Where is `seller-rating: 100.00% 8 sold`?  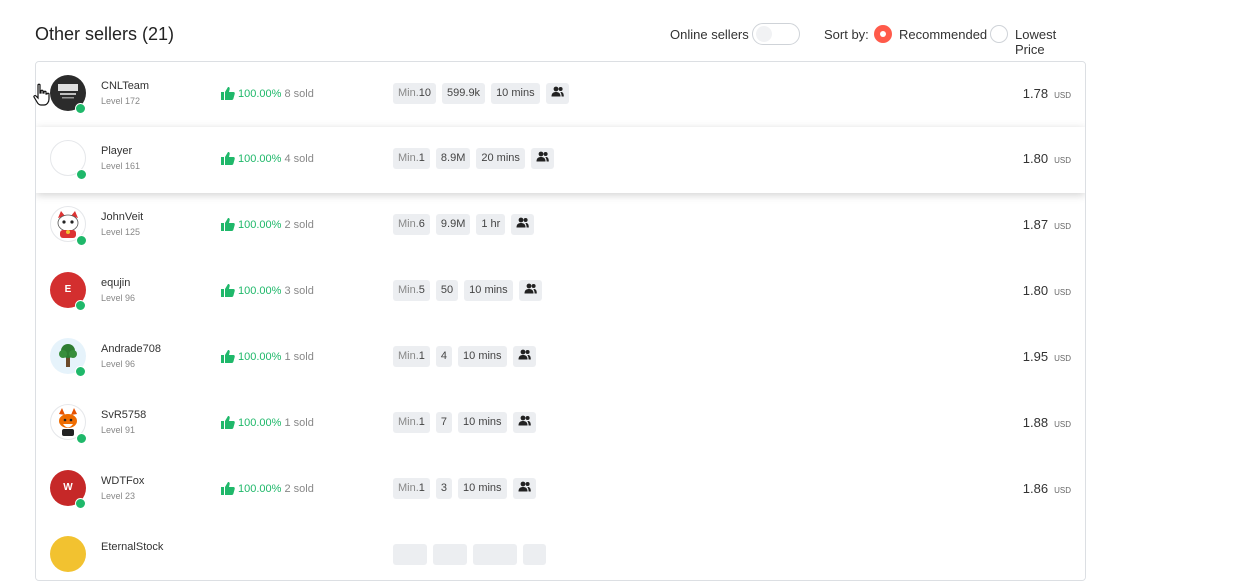
seller-rating: 100.00% 8 sold is located at coordinates (267, 93).